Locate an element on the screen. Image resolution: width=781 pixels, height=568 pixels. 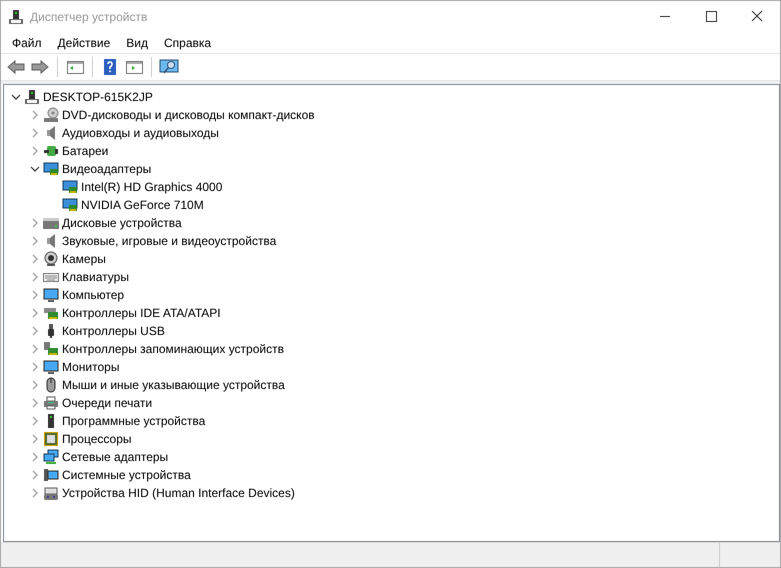
tree-item: Звуковые, игровые и видеоустройства is located at coordinates (169, 241).